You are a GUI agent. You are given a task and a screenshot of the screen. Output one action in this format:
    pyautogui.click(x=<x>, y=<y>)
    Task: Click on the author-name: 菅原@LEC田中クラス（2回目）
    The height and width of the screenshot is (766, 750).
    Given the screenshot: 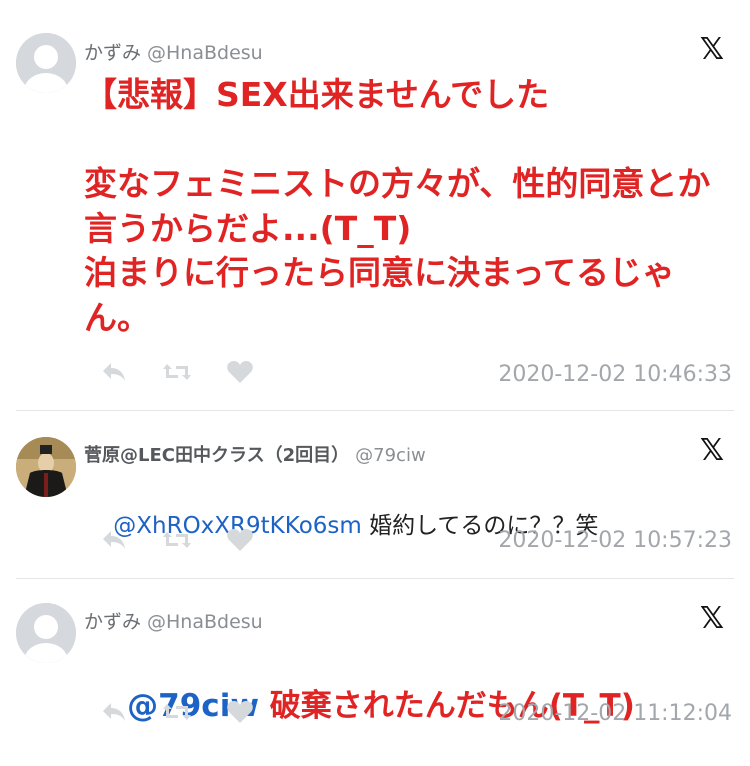 What is the action you would take?
    pyautogui.click(x=216, y=455)
    